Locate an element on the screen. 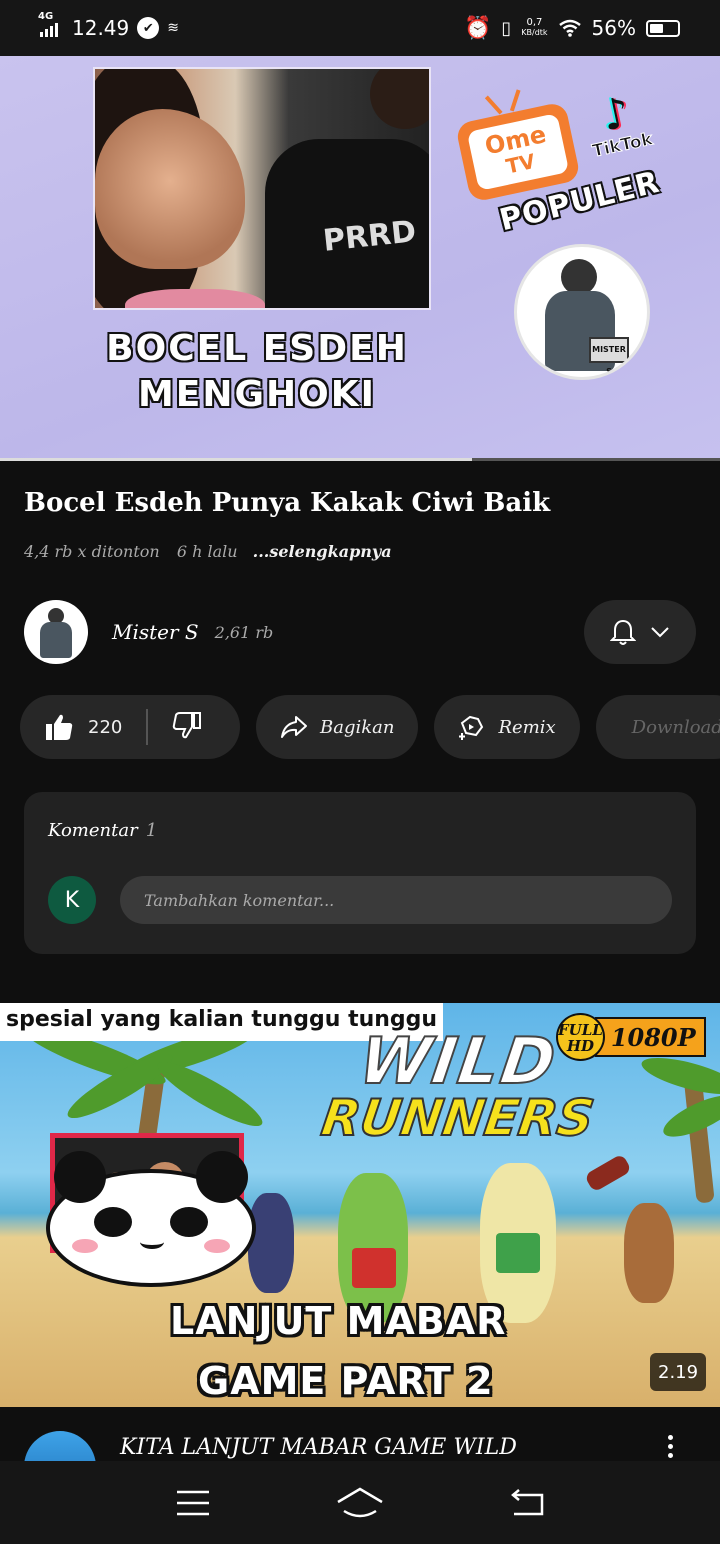  thumbs-up-icon is located at coordinates (59, 727).